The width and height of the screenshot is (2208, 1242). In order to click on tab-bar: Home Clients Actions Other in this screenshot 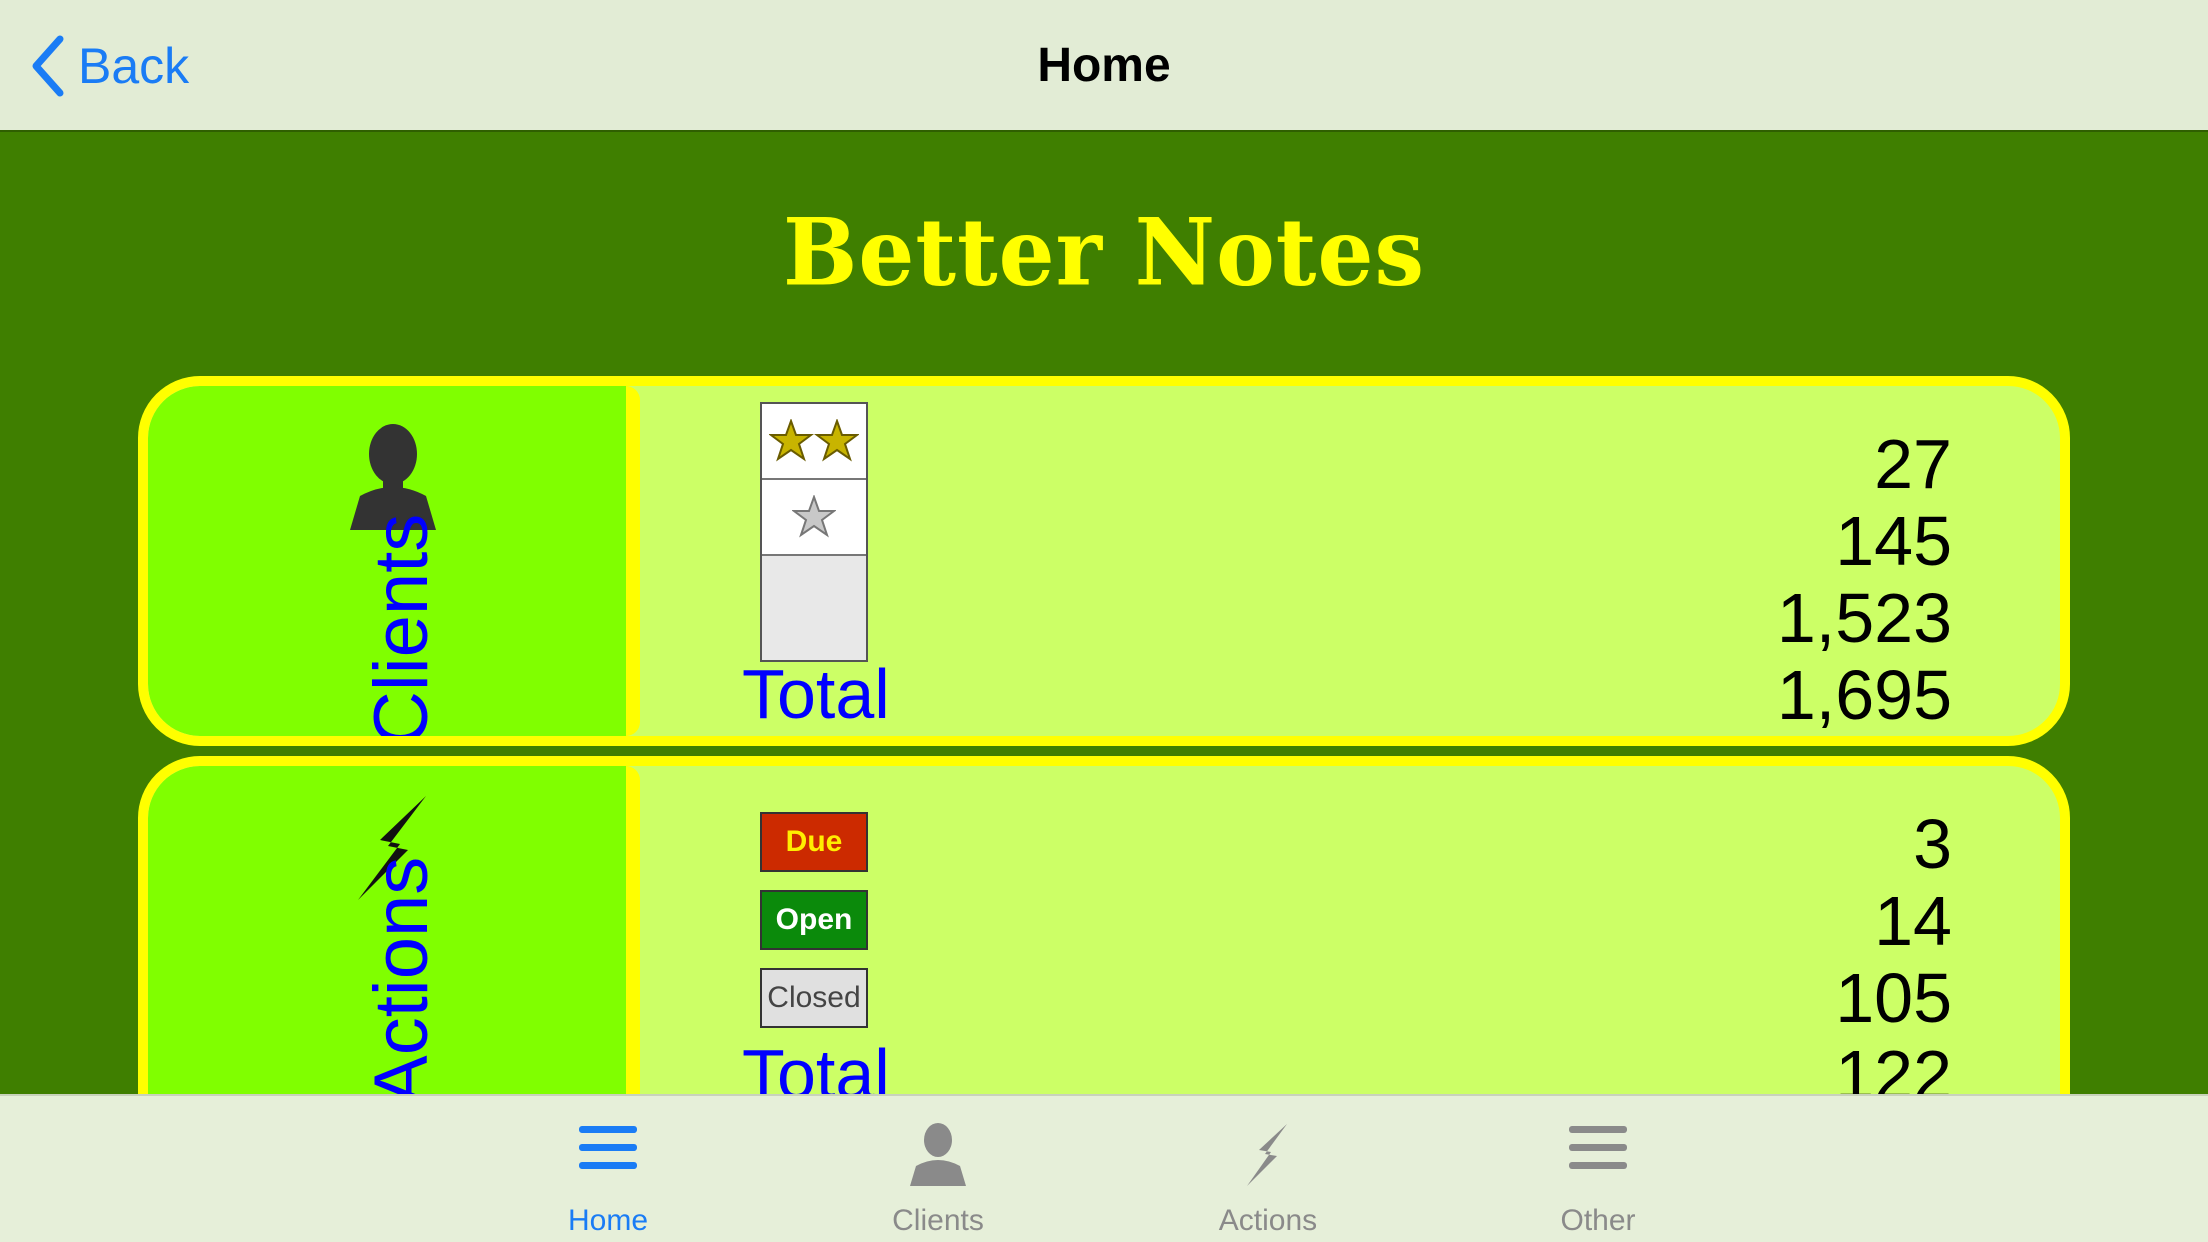, I will do `click(1104, 1168)`.